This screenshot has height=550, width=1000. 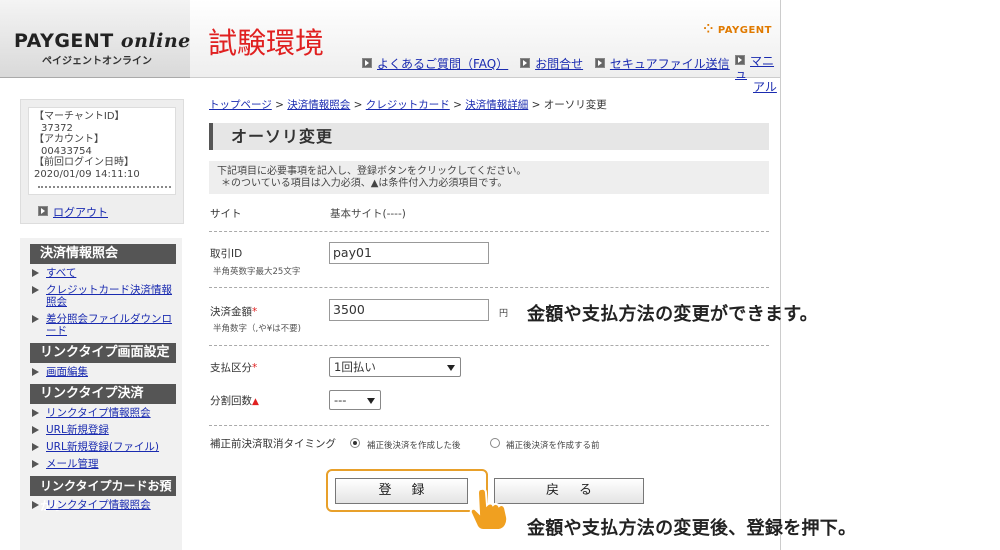 I want to click on sidebar-item: クレジットカード決済情報照会, so click(x=106, y=296).